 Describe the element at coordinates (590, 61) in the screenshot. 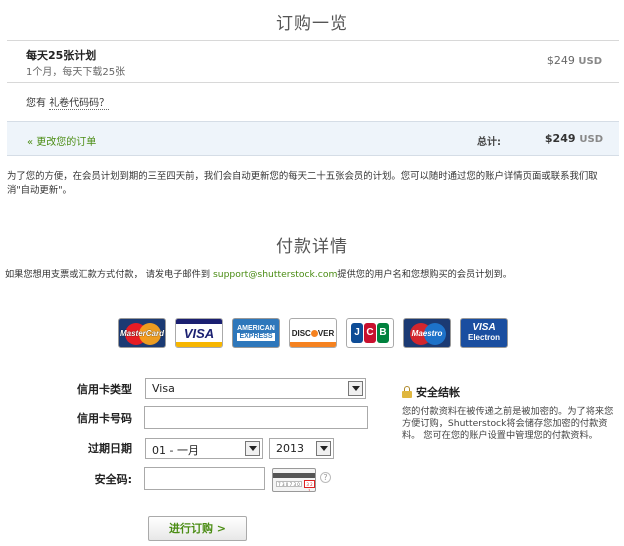

I see `plan-price-currency: USD` at that location.